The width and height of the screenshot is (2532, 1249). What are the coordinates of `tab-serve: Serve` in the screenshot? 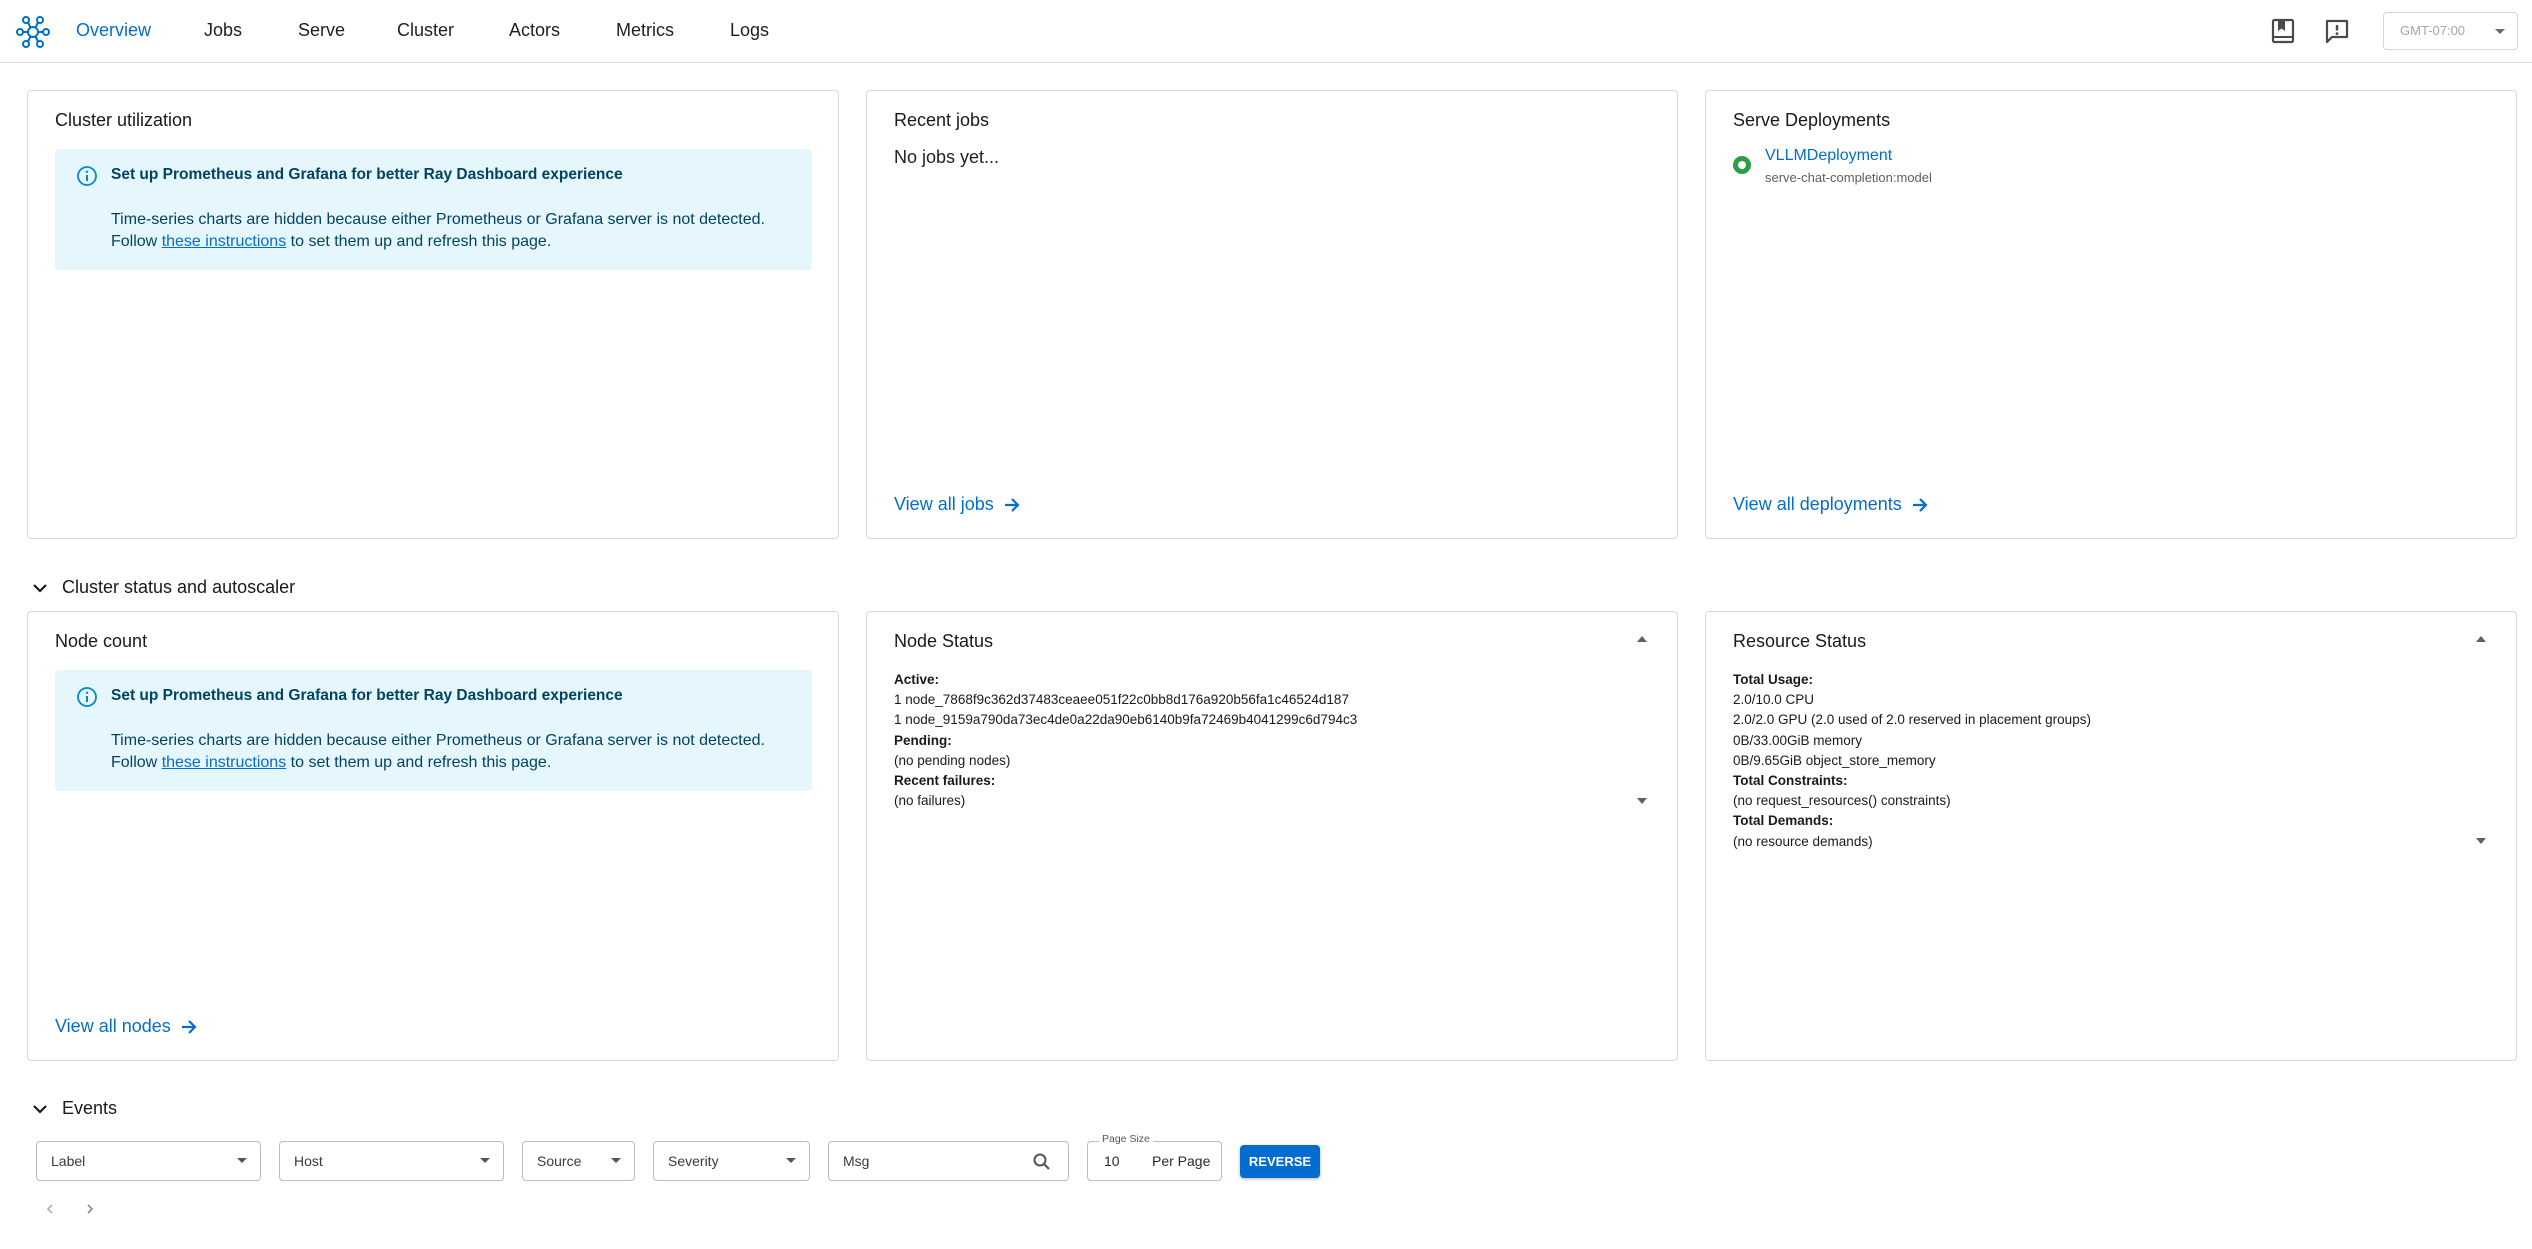 It's located at (321, 30).